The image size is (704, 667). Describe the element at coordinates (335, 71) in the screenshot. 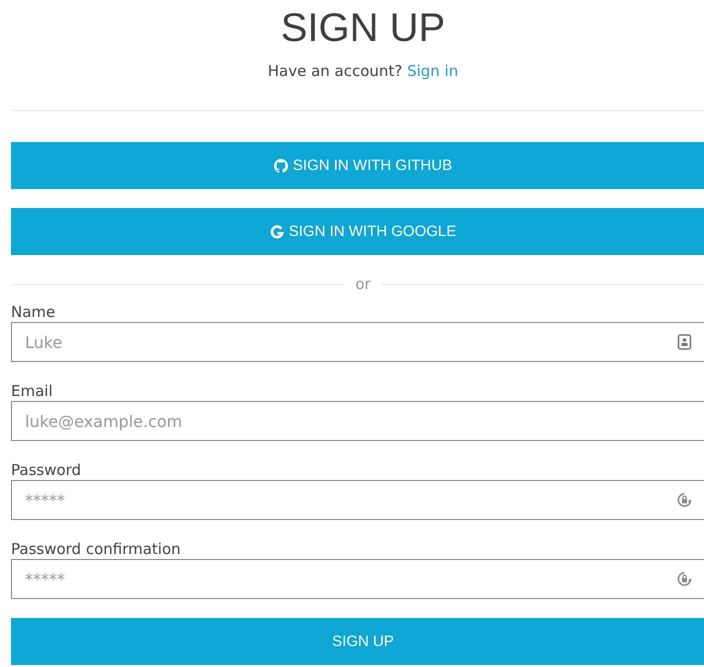

I see `account-prompt: Have an account?` at that location.